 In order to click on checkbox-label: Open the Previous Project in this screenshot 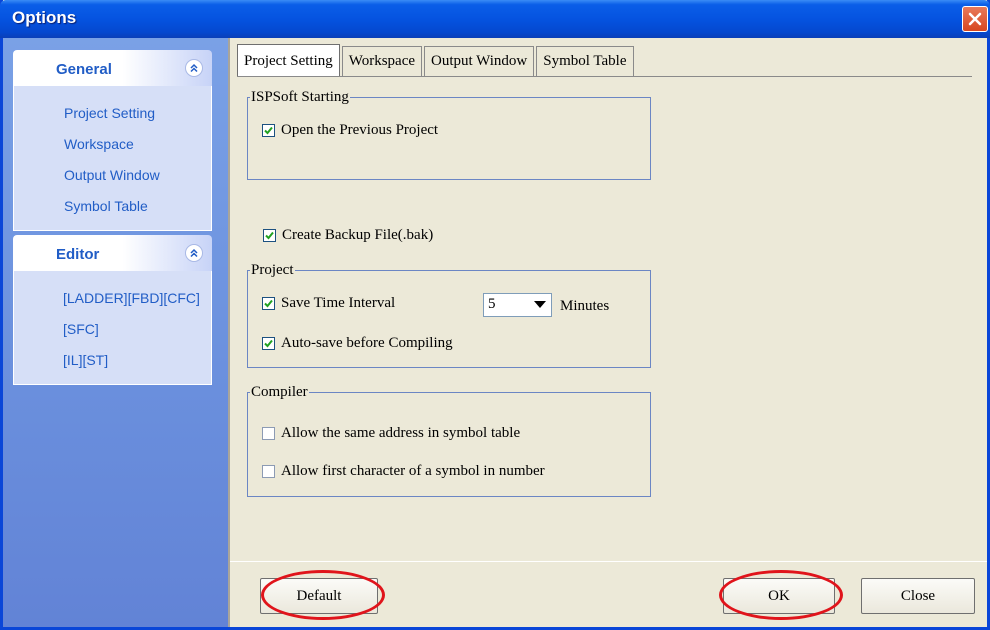, I will do `click(360, 130)`.